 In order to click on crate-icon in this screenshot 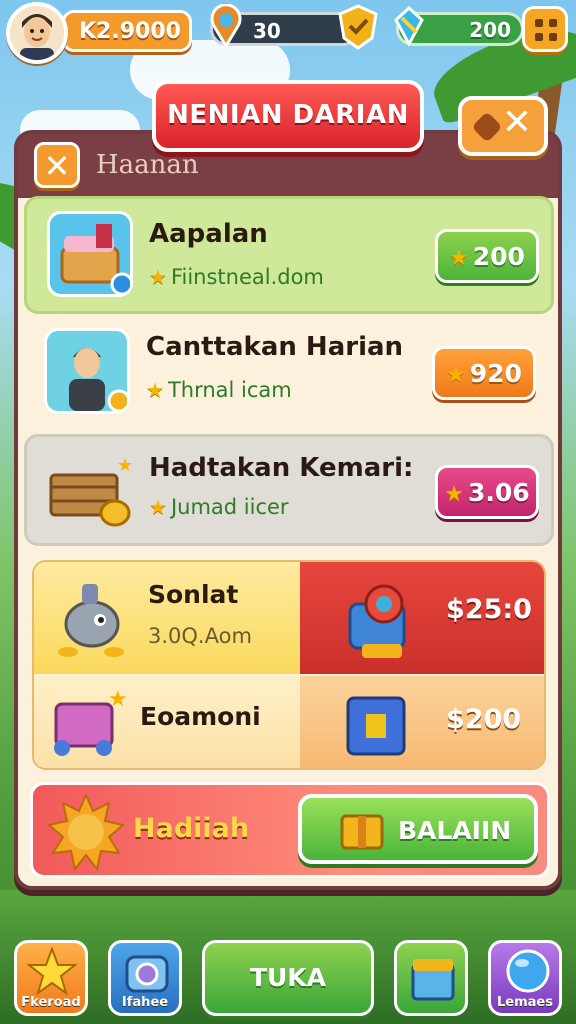, I will do `click(376, 726)`.